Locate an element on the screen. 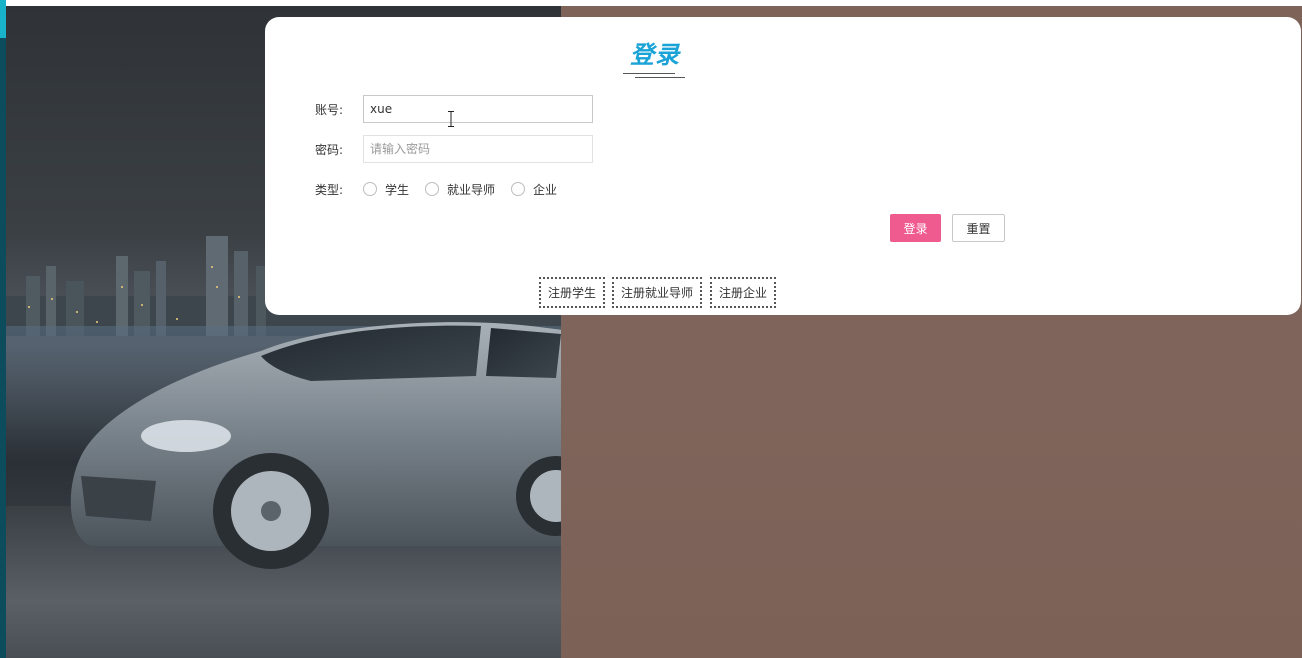 The image size is (1302, 658). radio-option-label: 就业导师 is located at coordinates (471, 189).